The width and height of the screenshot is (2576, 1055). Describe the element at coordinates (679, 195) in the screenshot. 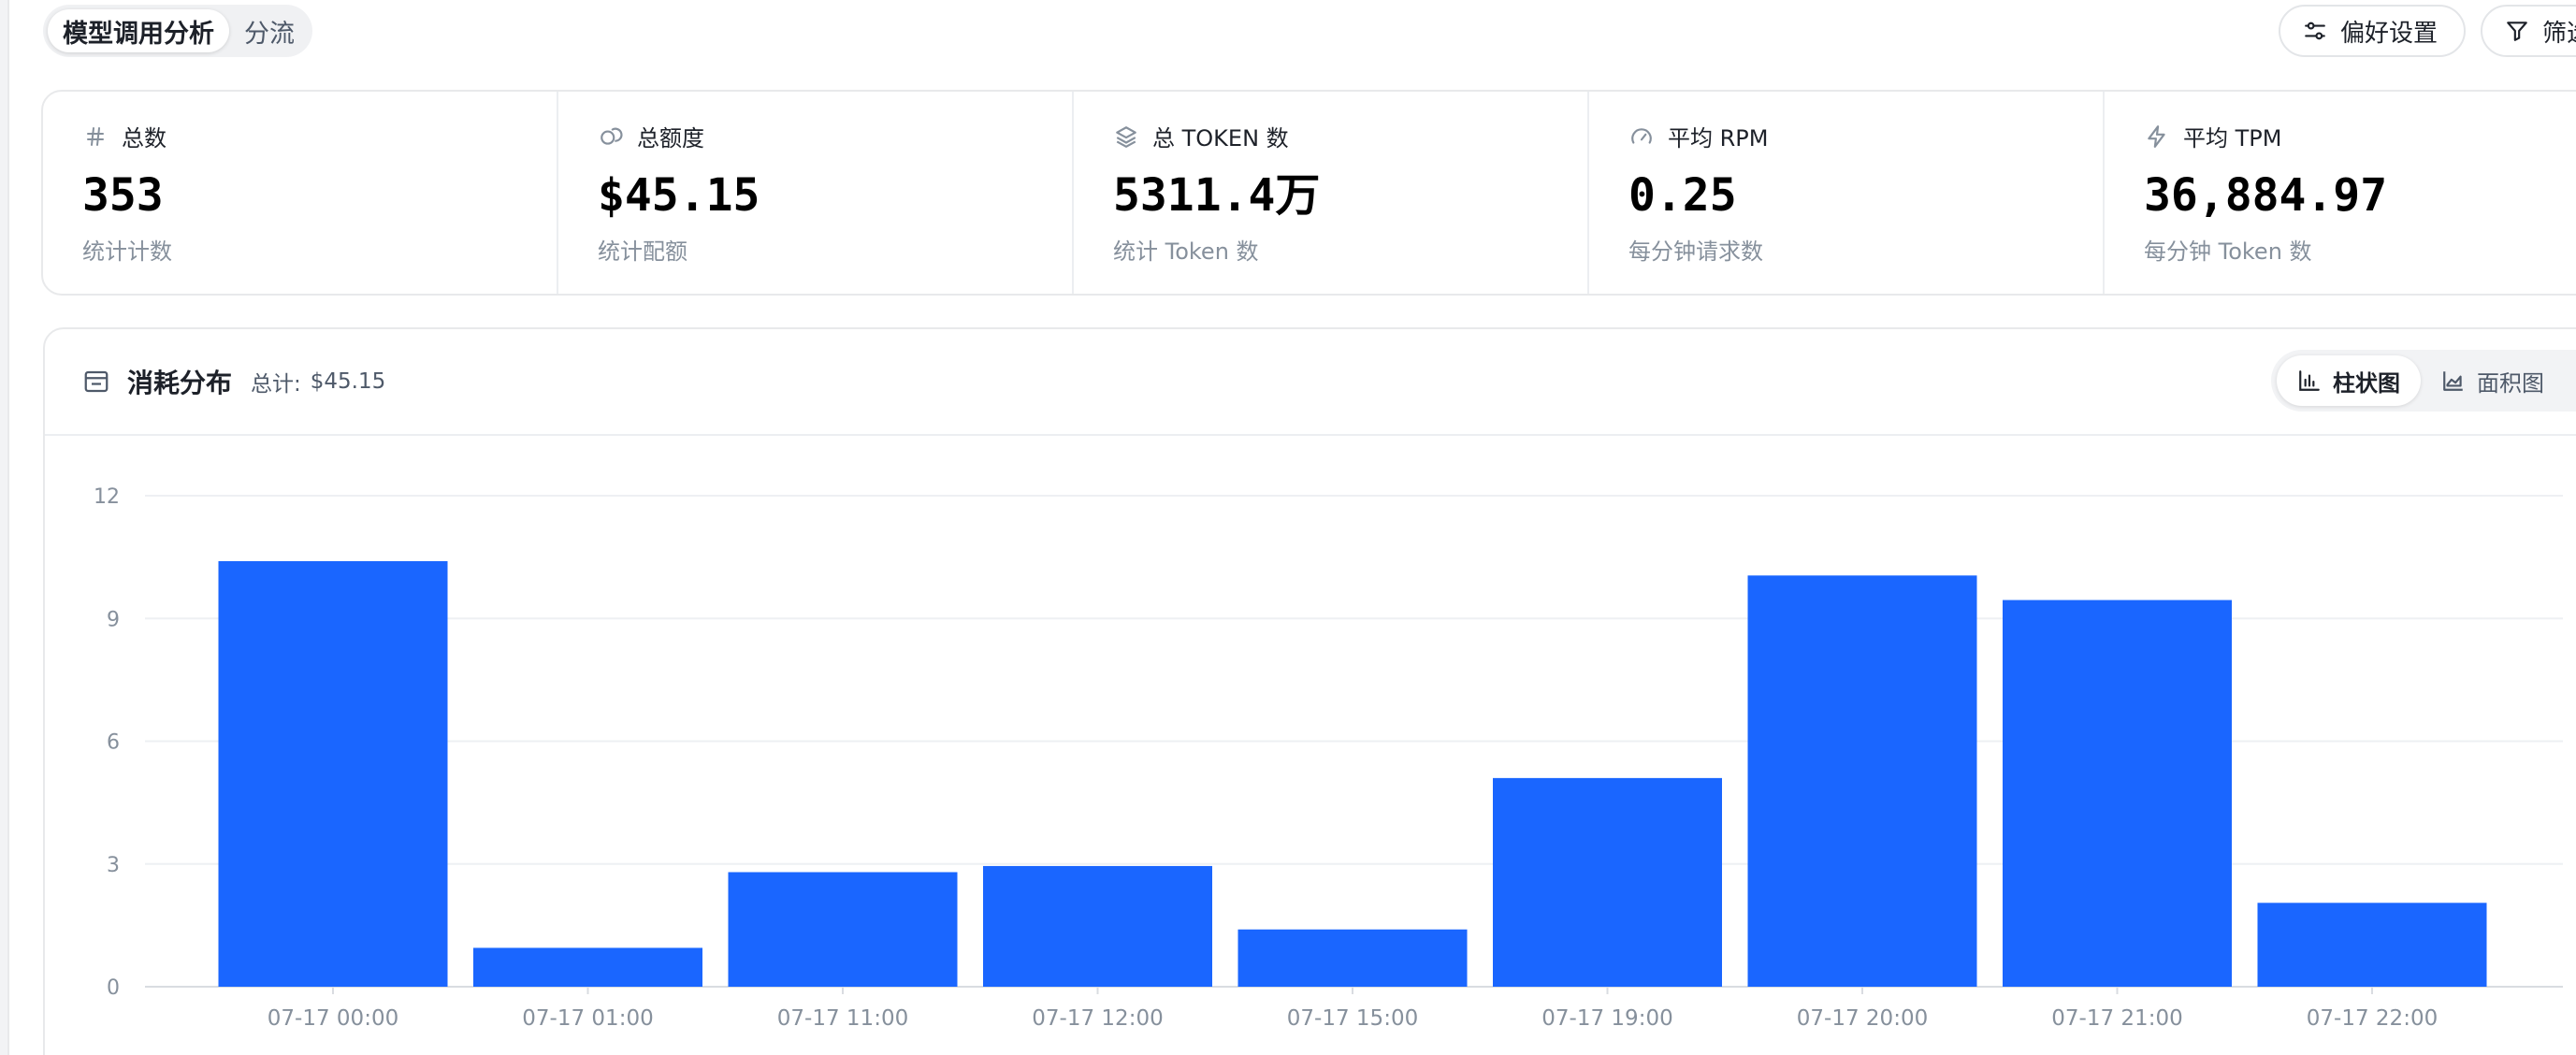

I see `stat-value: $45.15` at that location.